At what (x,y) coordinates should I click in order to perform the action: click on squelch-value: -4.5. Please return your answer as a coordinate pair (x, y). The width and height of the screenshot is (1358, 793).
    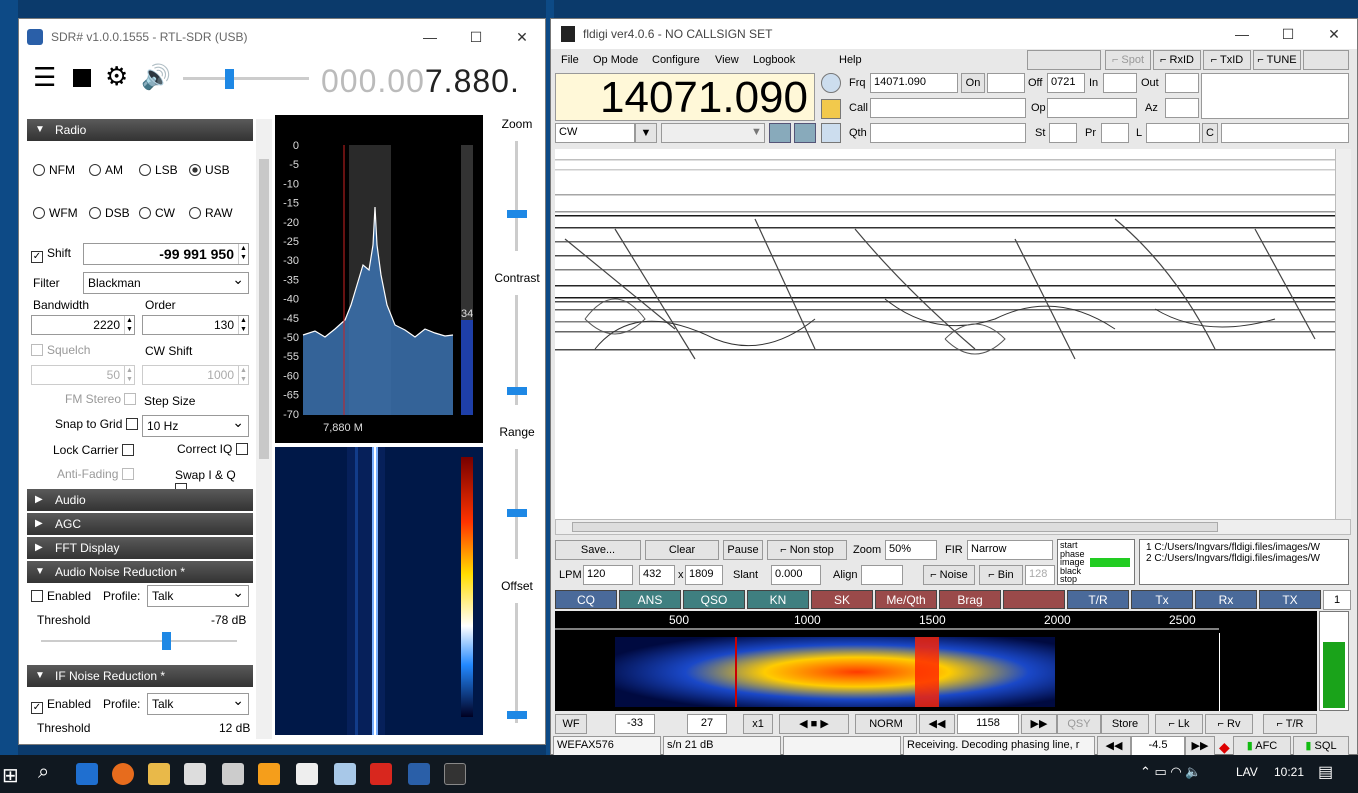
    Looking at the image, I should click on (1158, 746).